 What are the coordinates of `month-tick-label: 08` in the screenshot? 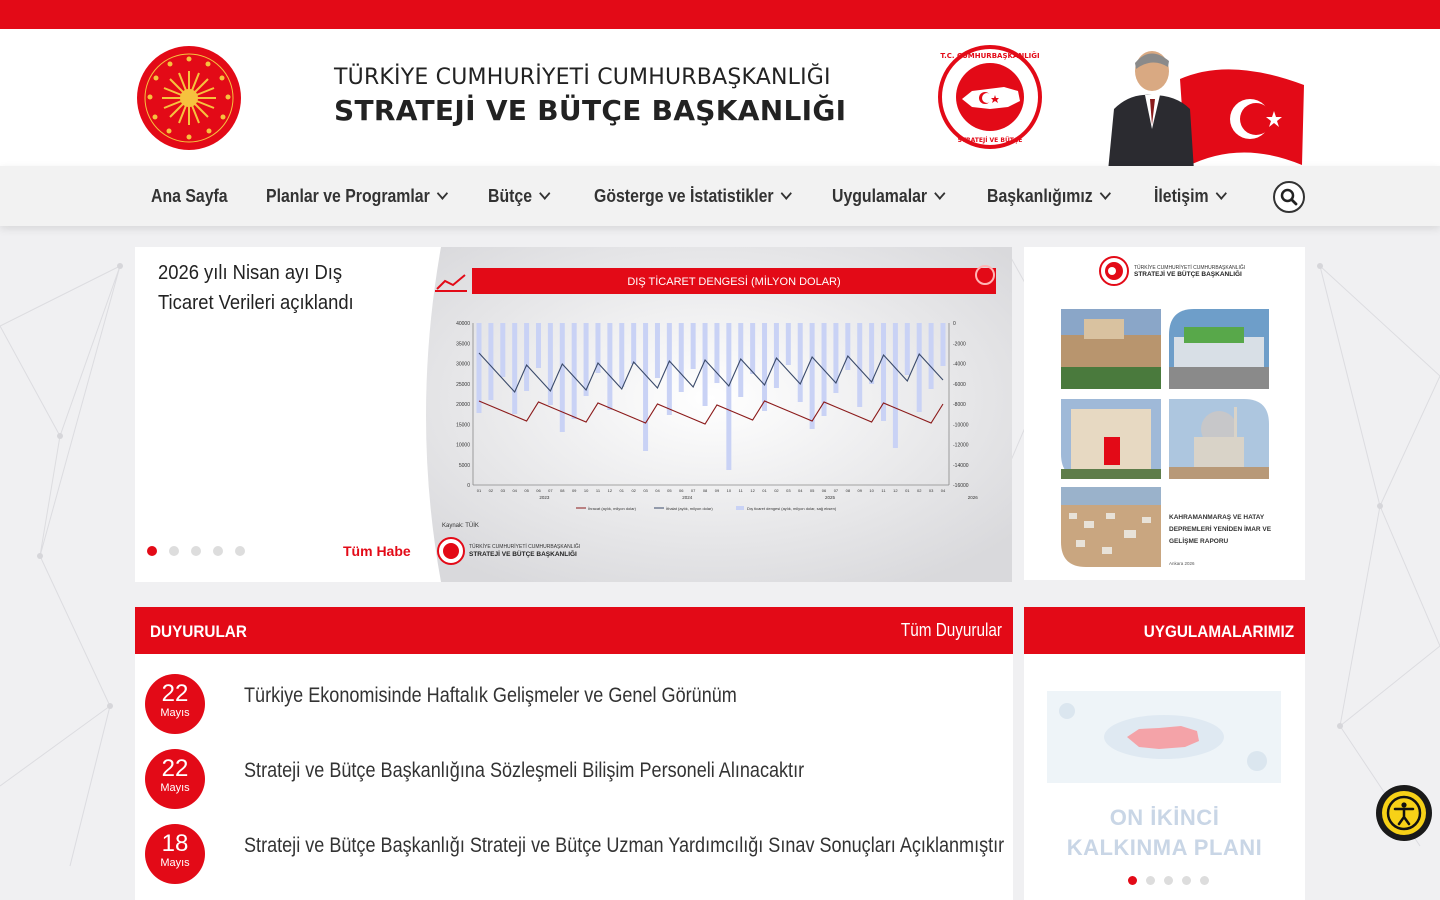 It's located at (705, 490).